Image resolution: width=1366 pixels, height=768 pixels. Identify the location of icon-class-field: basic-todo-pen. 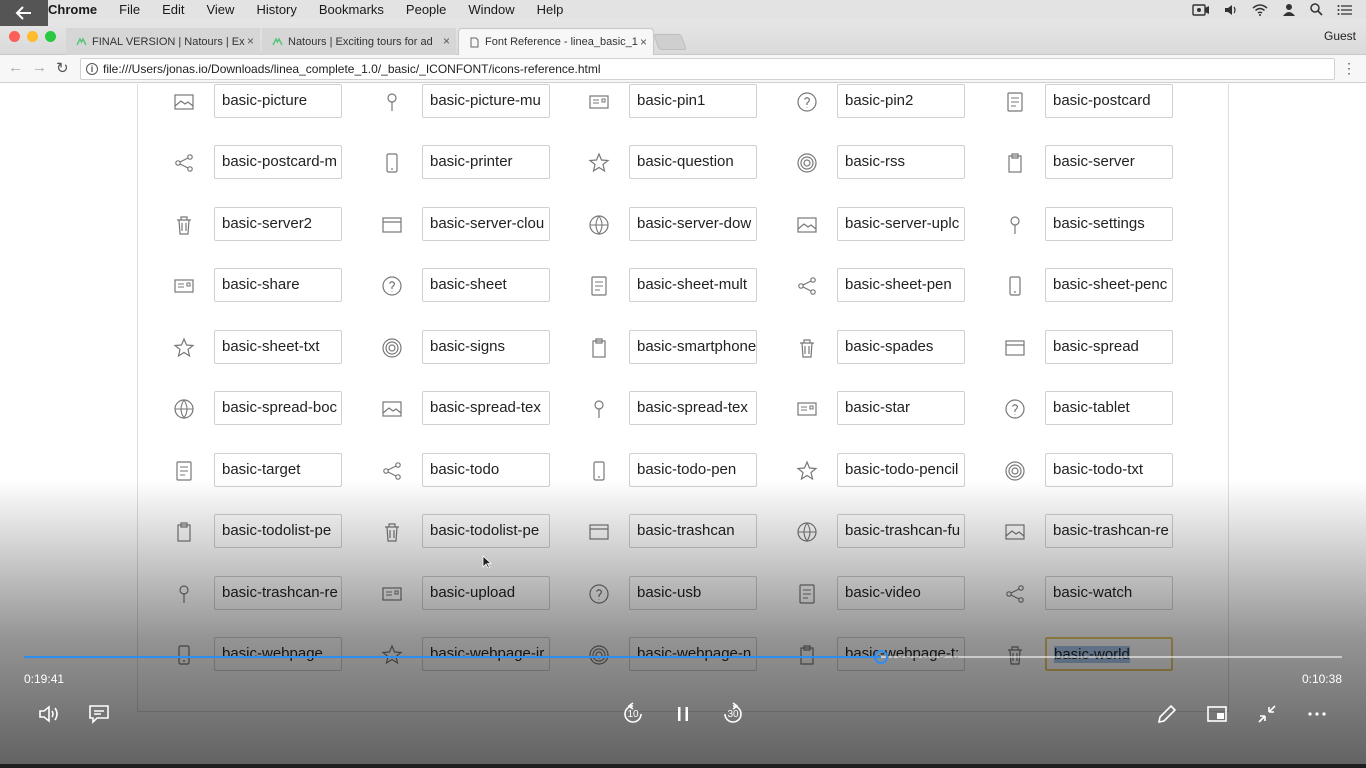
(693, 470).